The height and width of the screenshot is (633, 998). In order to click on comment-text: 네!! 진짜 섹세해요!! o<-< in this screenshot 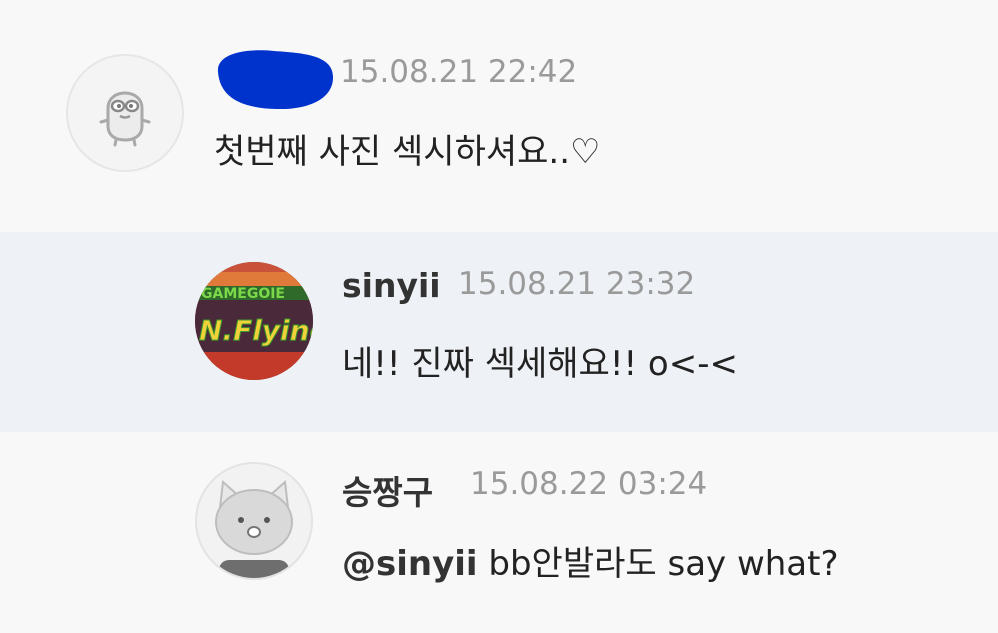, I will do `click(540, 364)`.